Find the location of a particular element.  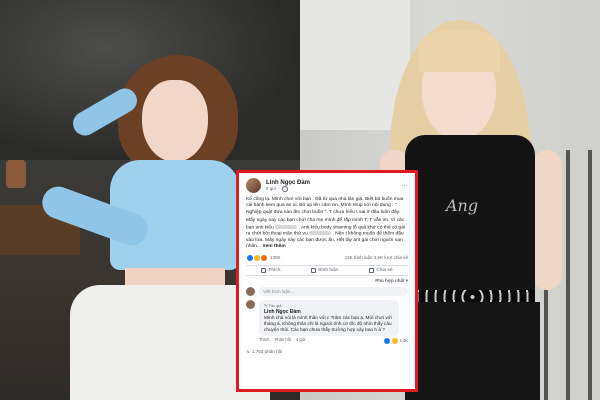

comment-button: Bình luận is located at coordinates (325, 270).